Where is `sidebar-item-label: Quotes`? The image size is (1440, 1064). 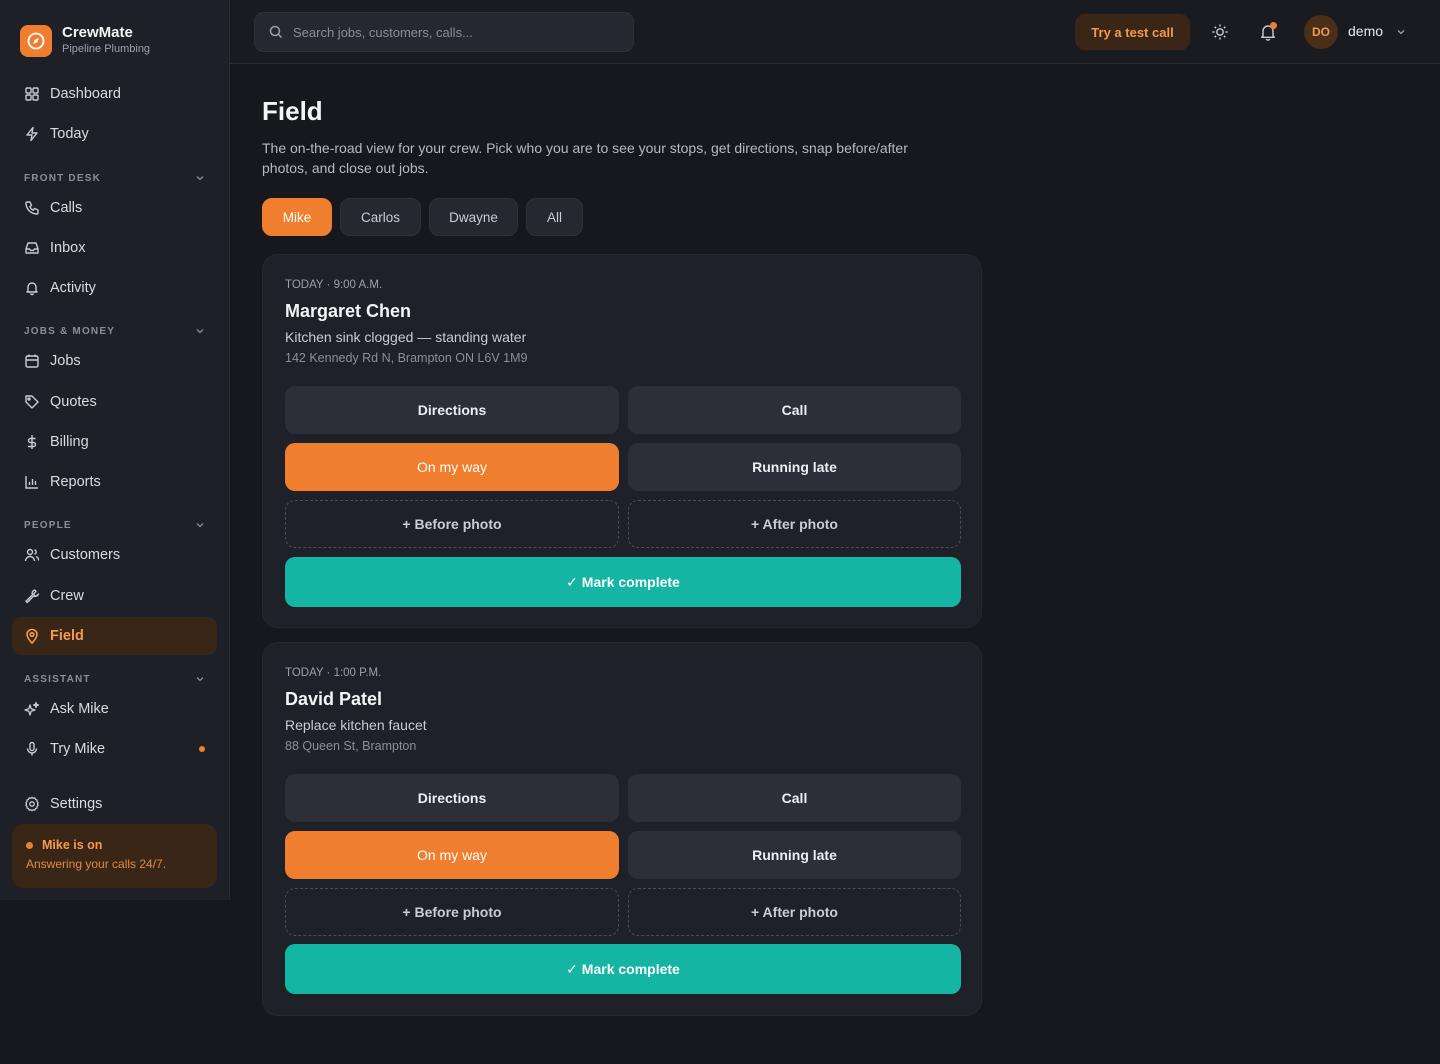
sidebar-item-label: Quotes is located at coordinates (73, 402).